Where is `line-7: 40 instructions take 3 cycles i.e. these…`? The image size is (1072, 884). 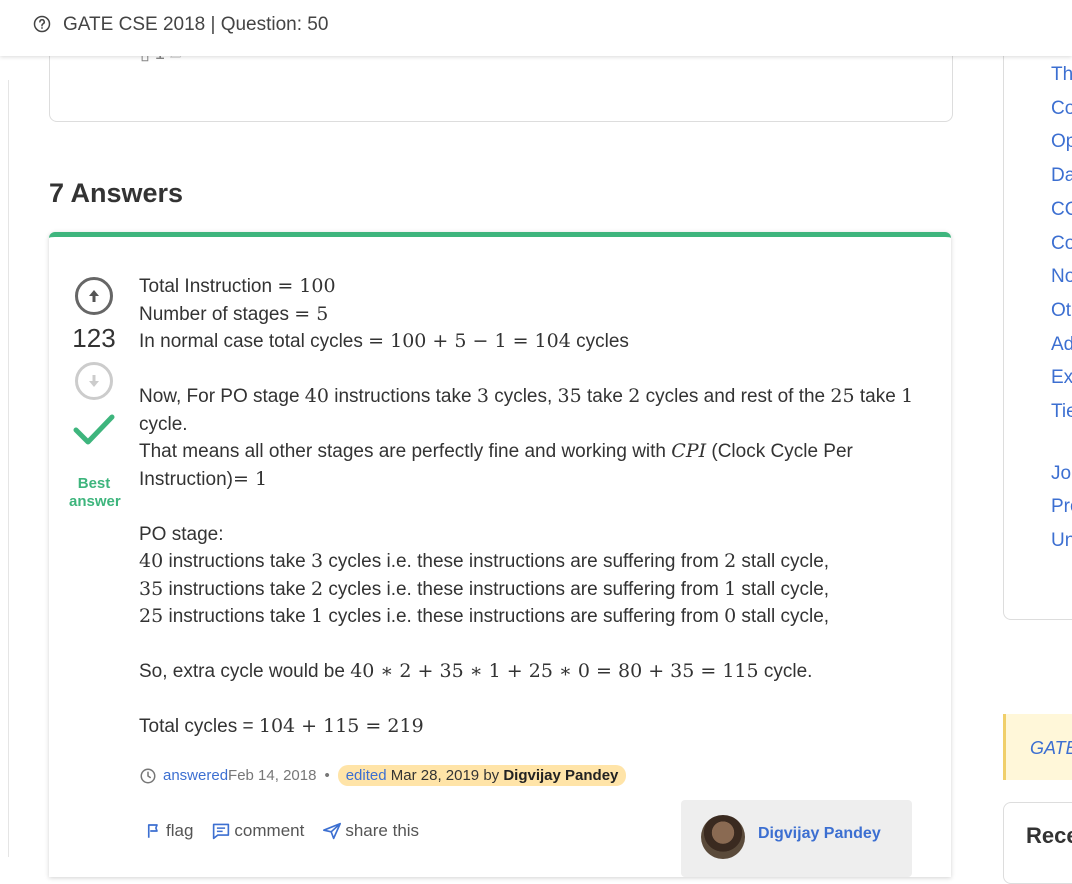
line-7: 40 instructions take 3 cycles i.e. these… is located at coordinates (484, 561).